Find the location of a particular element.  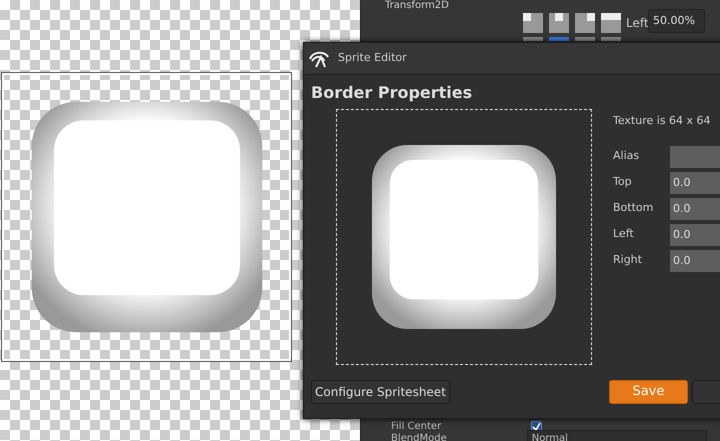

input-field is located at coordinates (695, 157).